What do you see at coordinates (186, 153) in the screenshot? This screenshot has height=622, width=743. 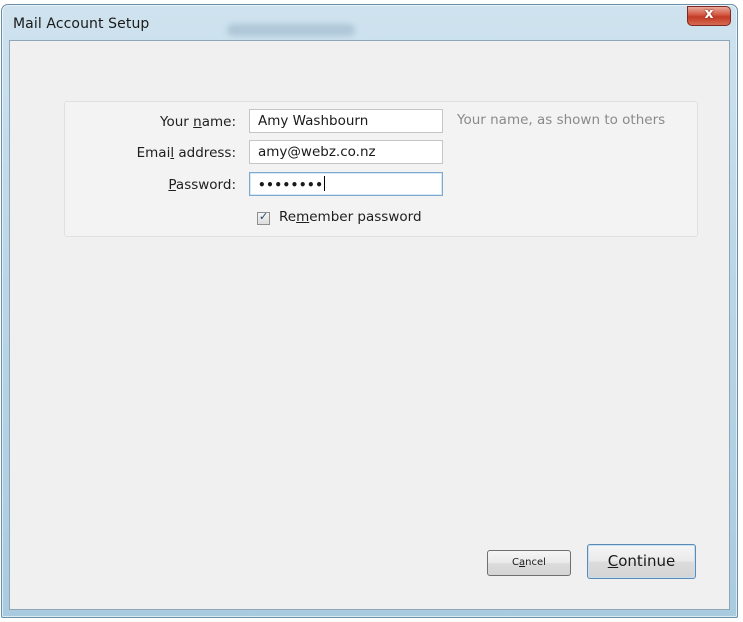 I see `email-address-label: Email address:` at bounding box center [186, 153].